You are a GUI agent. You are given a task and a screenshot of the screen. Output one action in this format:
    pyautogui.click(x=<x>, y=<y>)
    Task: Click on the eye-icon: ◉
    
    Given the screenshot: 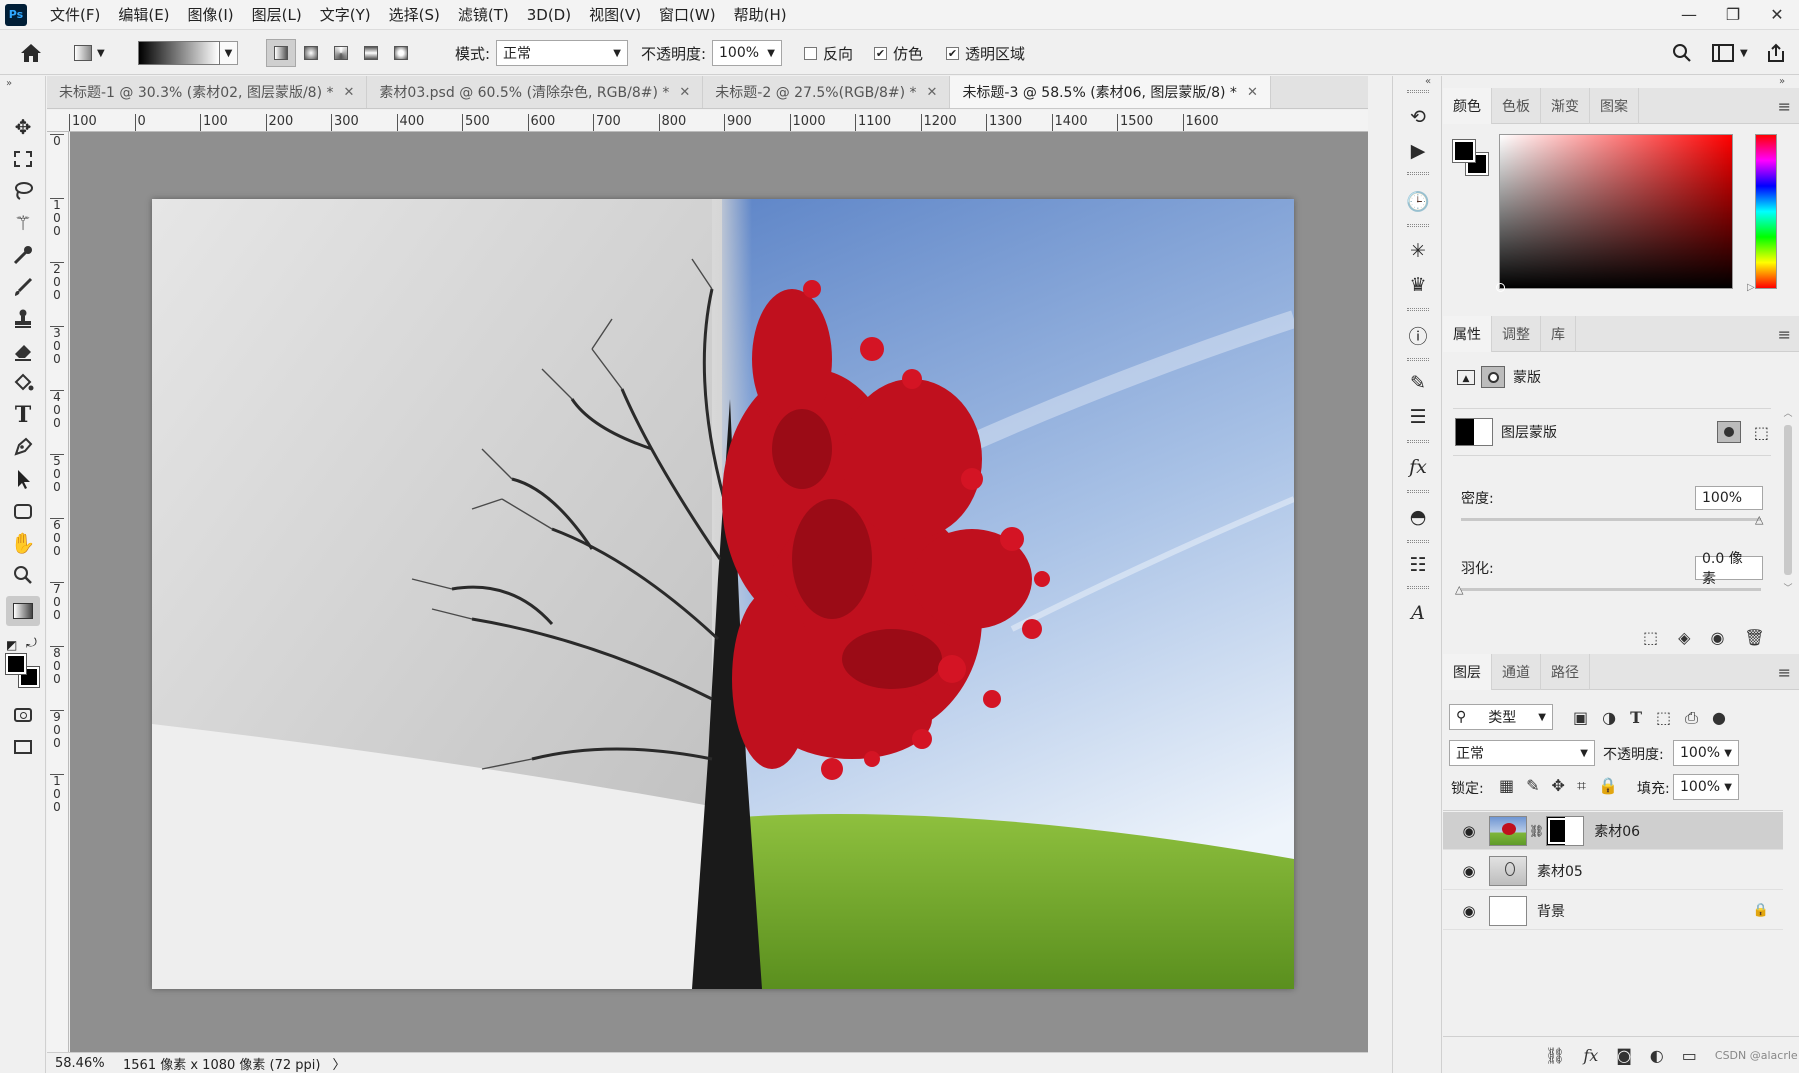 What is the action you would take?
    pyautogui.click(x=1717, y=637)
    